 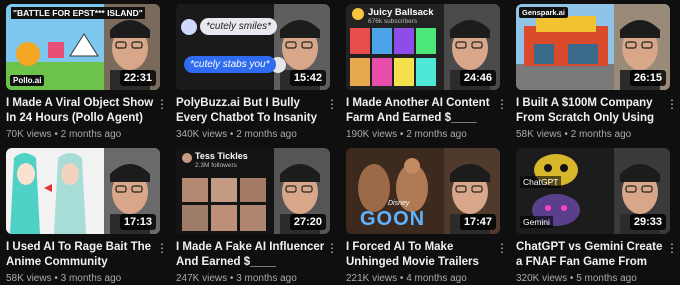 I want to click on thumbnail-badge: Pollo.ai, so click(x=27, y=80).